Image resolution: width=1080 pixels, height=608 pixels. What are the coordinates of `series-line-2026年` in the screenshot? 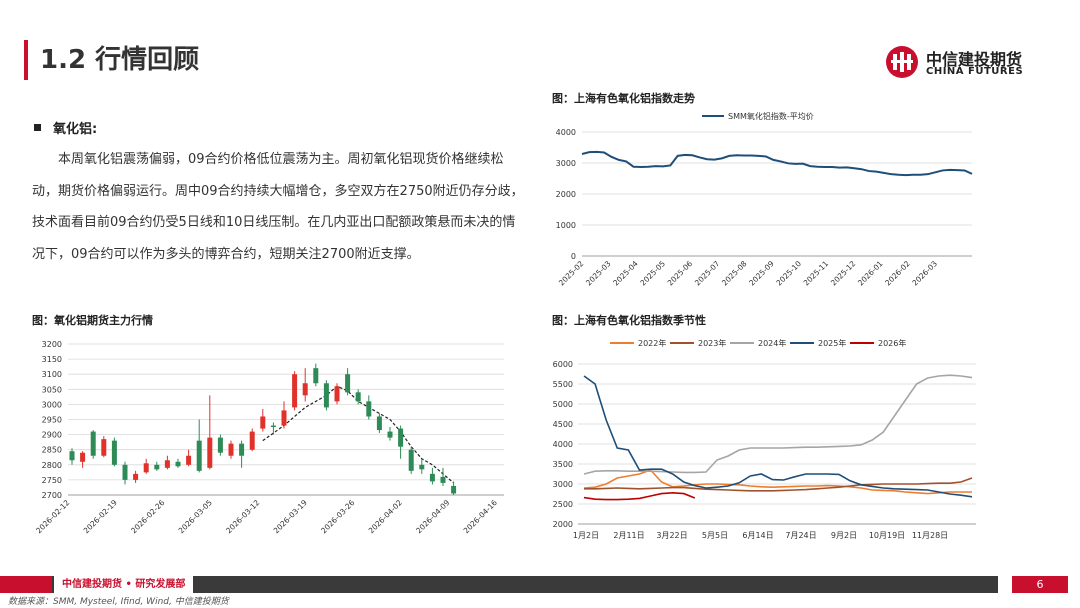 It's located at (639, 496).